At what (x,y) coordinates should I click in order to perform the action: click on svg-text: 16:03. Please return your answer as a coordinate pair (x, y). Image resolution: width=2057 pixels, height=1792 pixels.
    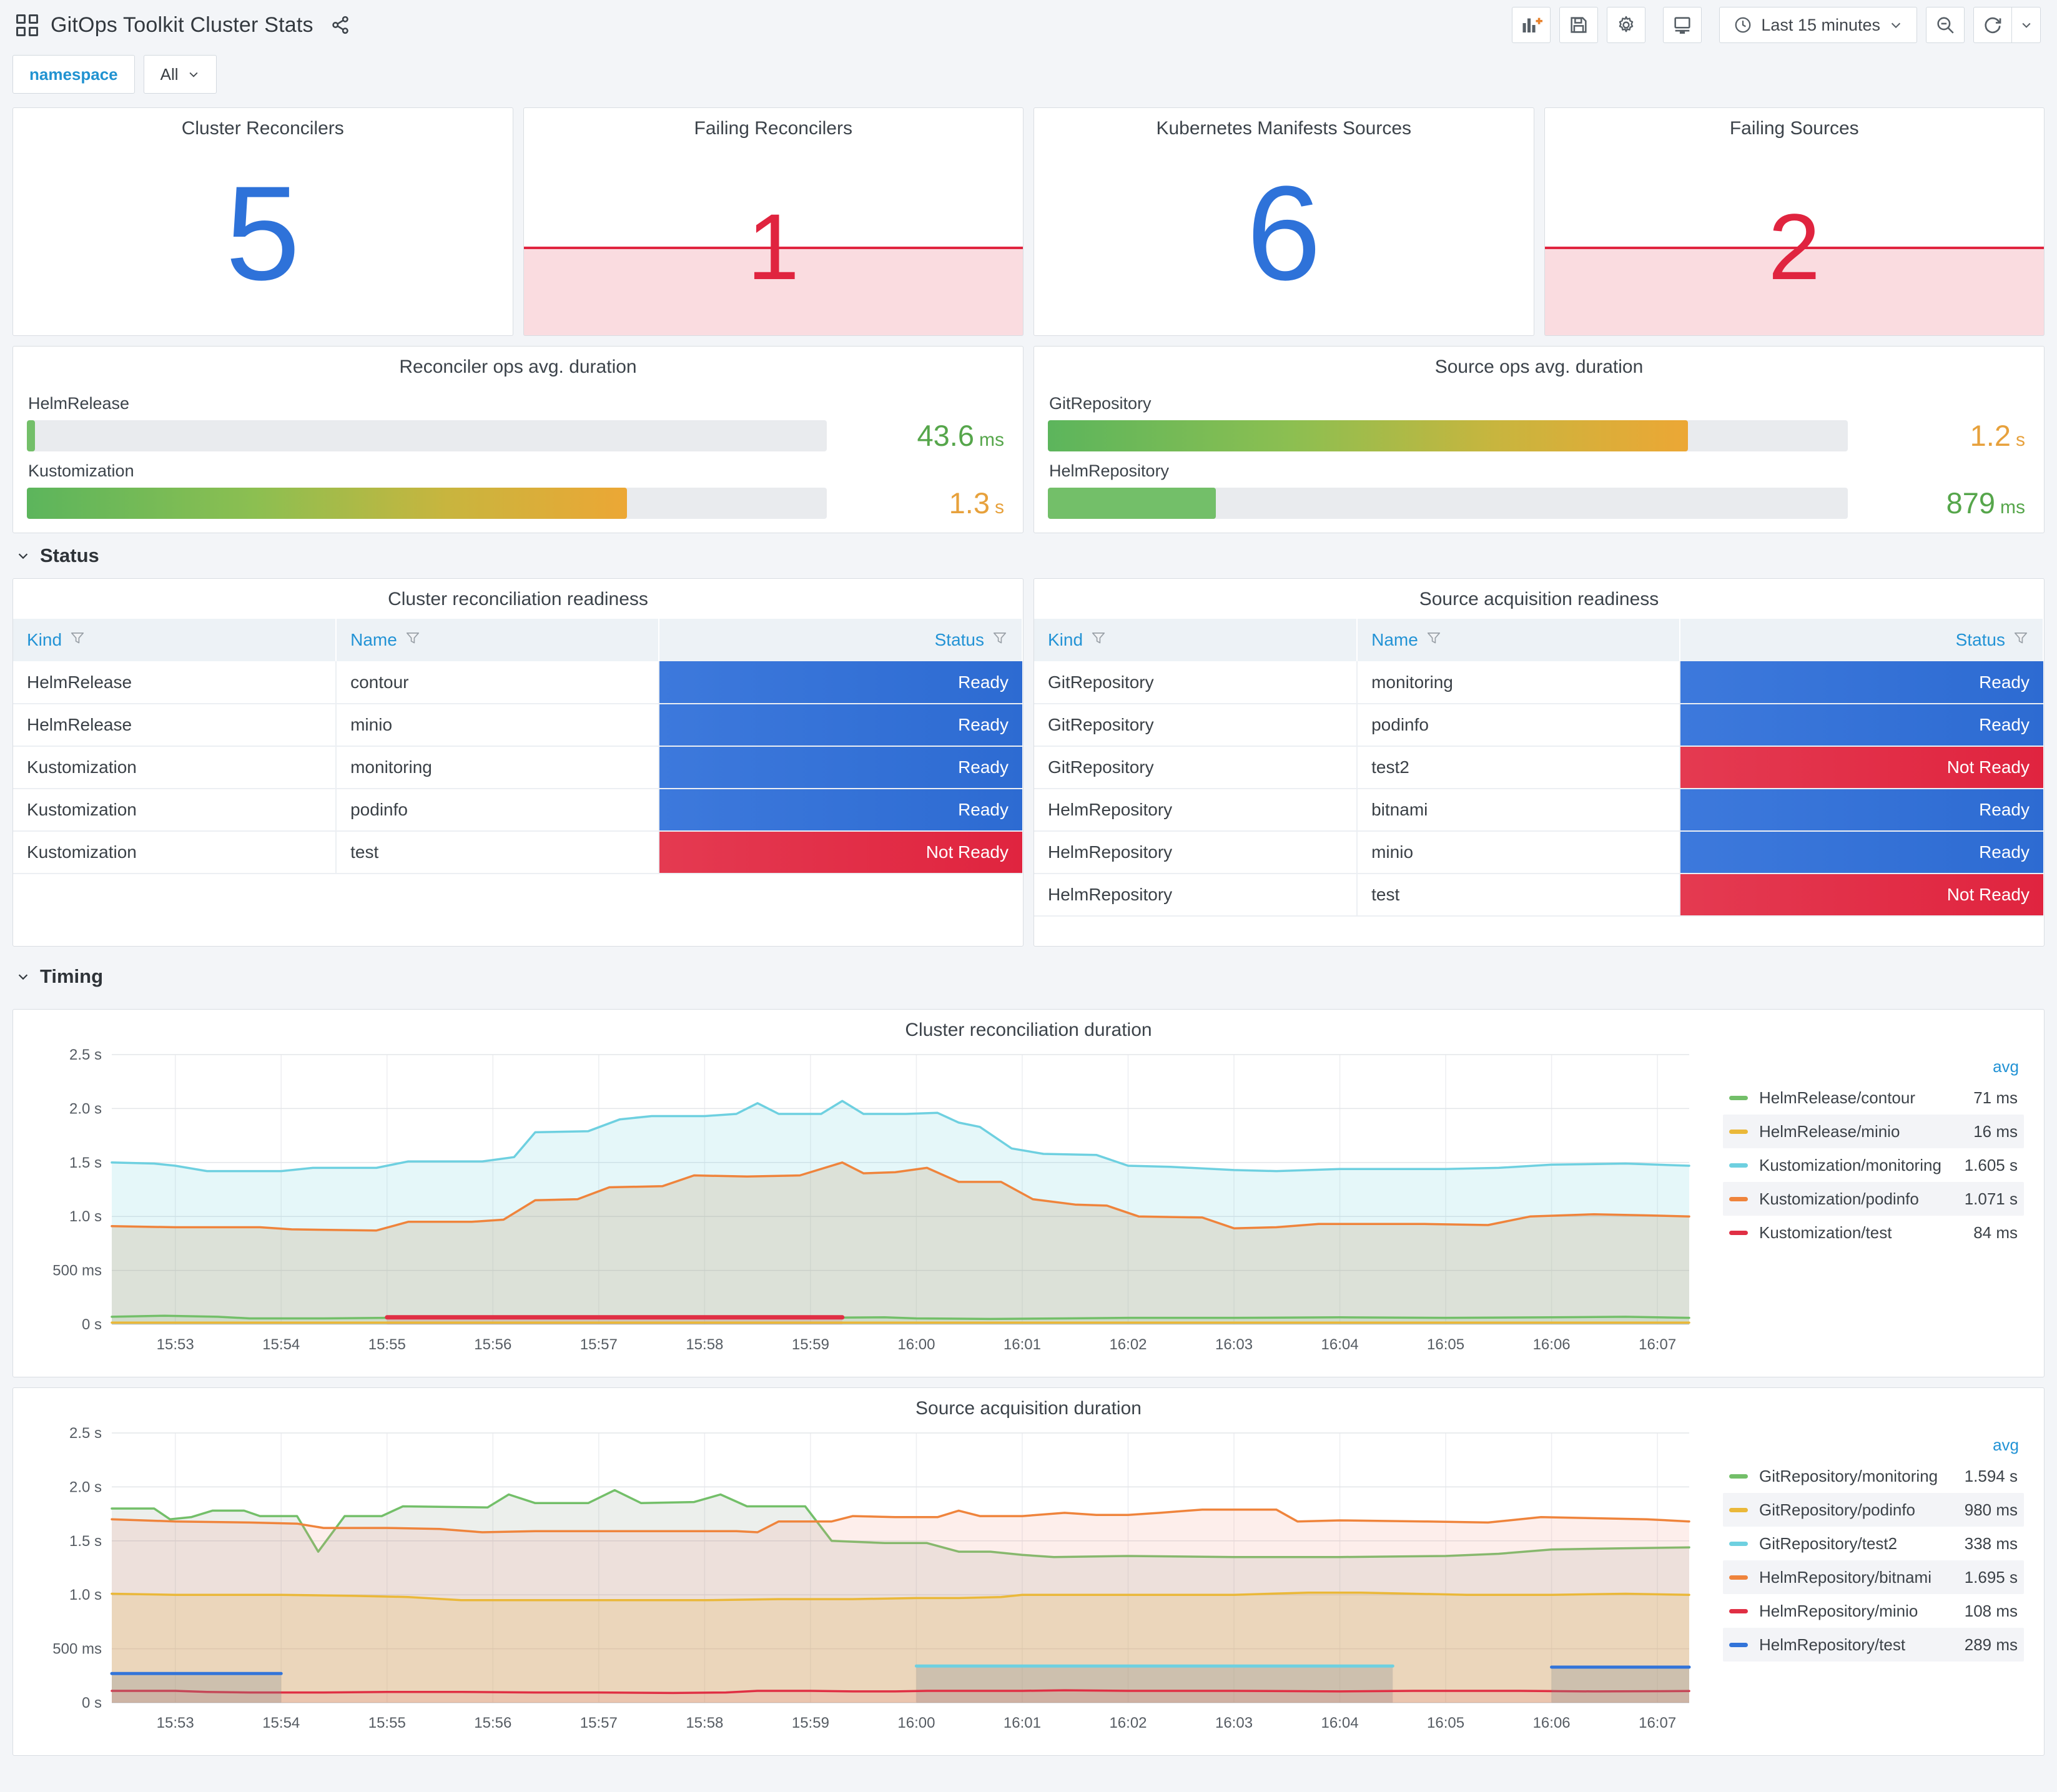
    Looking at the image, I should click on (1234, 1344).